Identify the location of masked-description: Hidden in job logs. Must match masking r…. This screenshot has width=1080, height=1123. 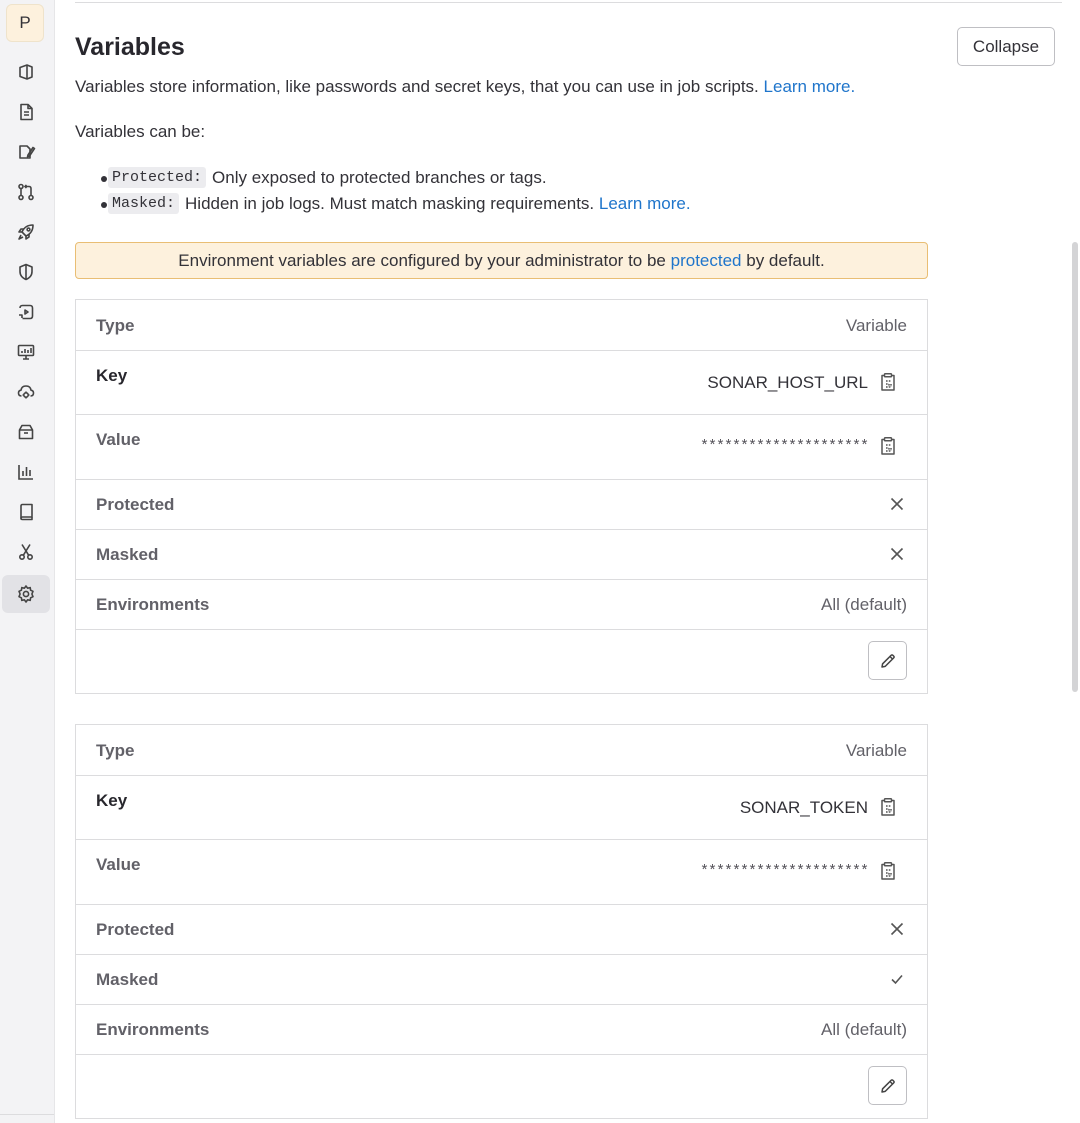
(390, 203).